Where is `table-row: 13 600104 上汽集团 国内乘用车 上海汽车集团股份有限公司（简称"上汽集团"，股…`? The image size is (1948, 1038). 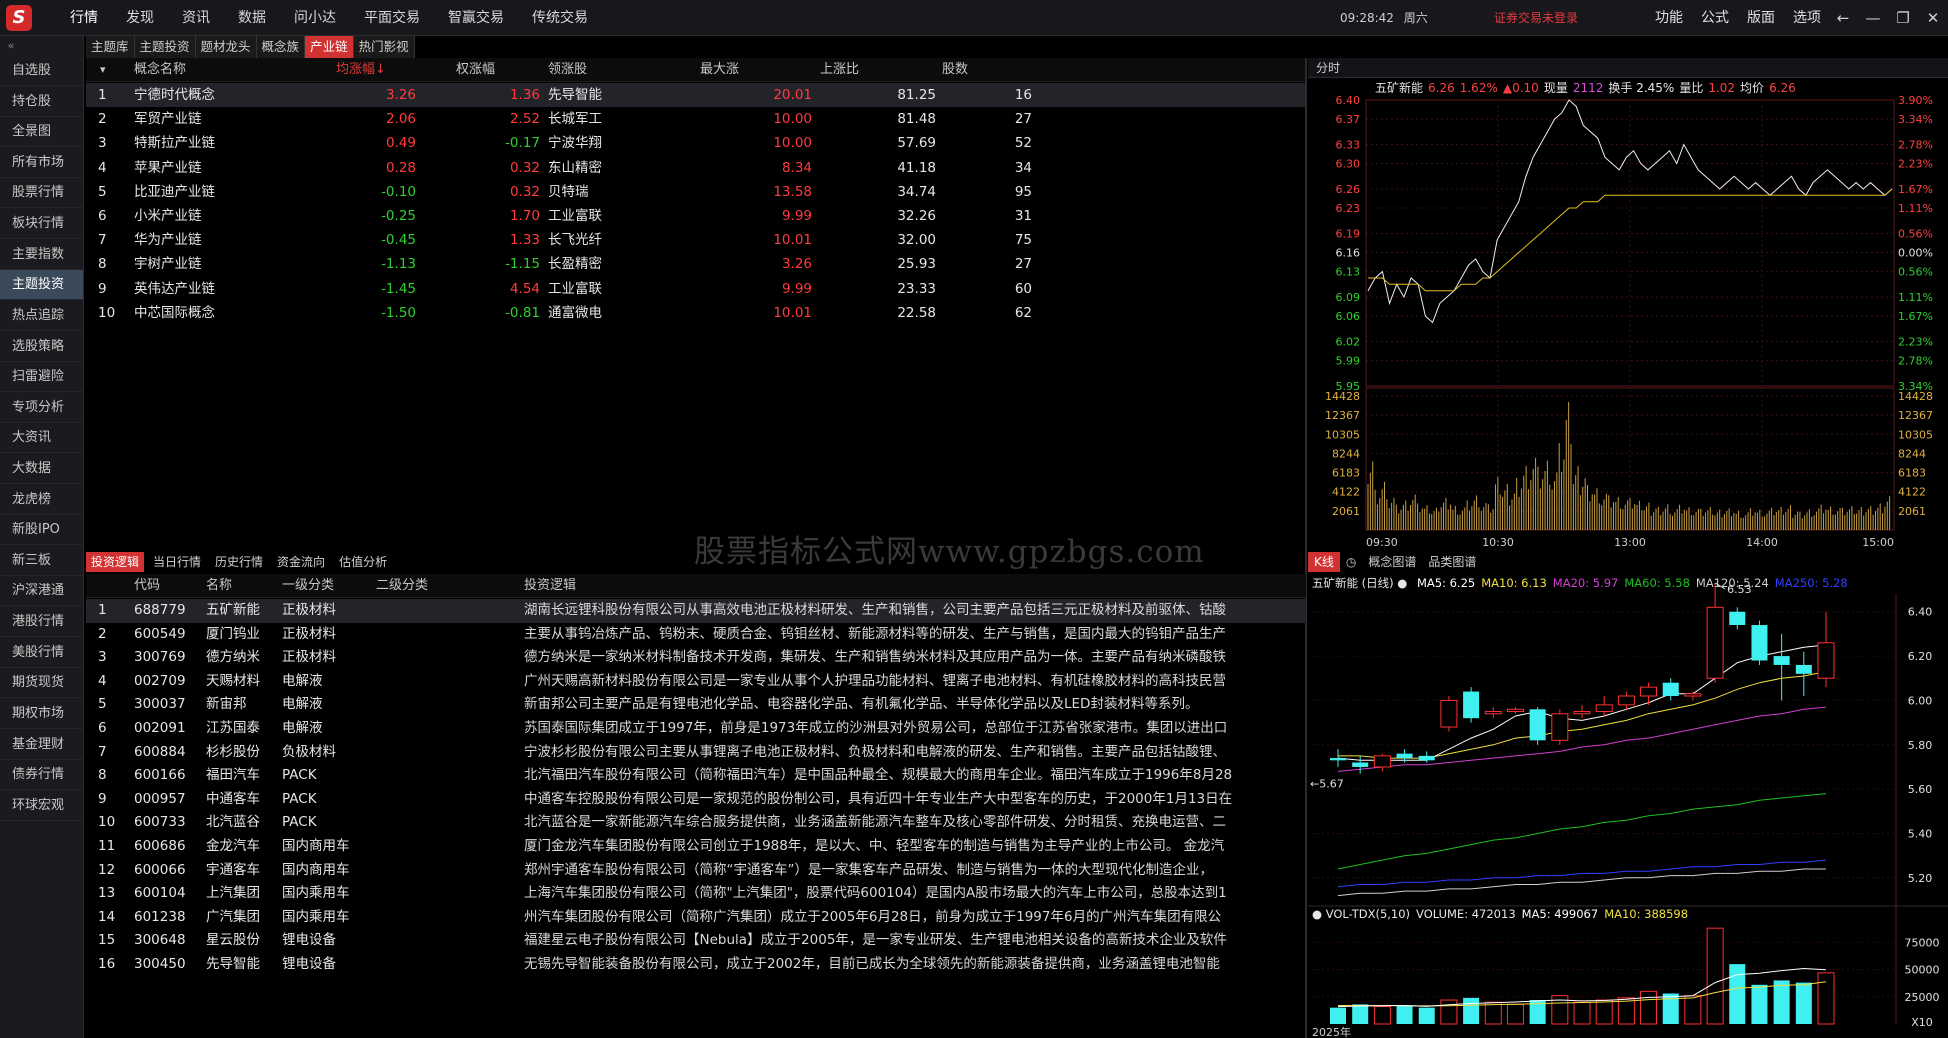
table-row: 13 600104 上汽集团 国内乘用车 上海汽车集团股份有限公司（简称"上汽集团"，股… is located at coordinates (696, 894).